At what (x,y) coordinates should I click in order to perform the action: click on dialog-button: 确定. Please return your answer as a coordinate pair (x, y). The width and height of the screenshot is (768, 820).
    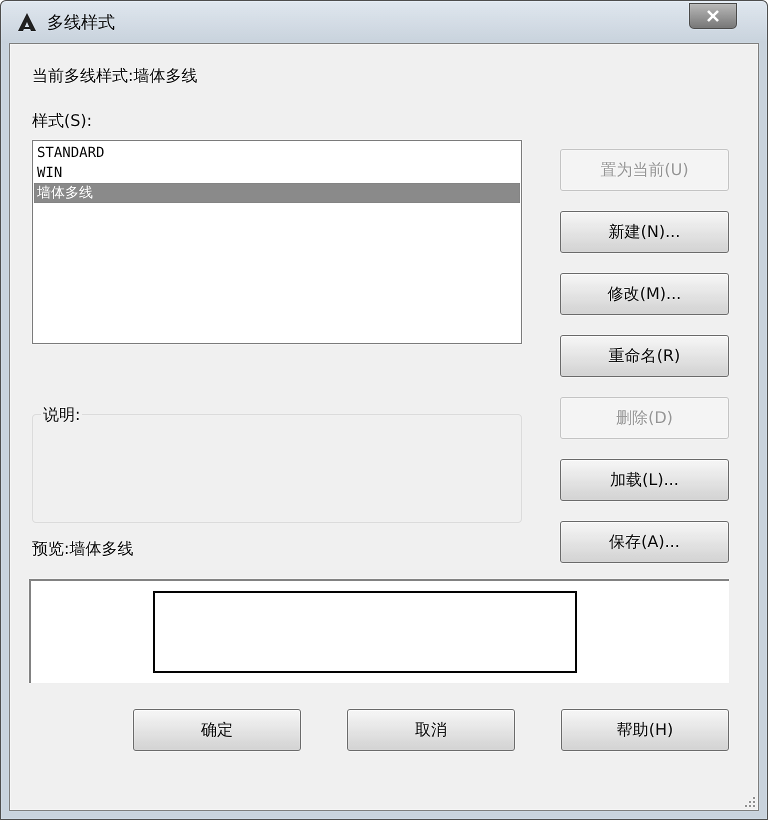
    Looking at the image, I should click on (217, 730).